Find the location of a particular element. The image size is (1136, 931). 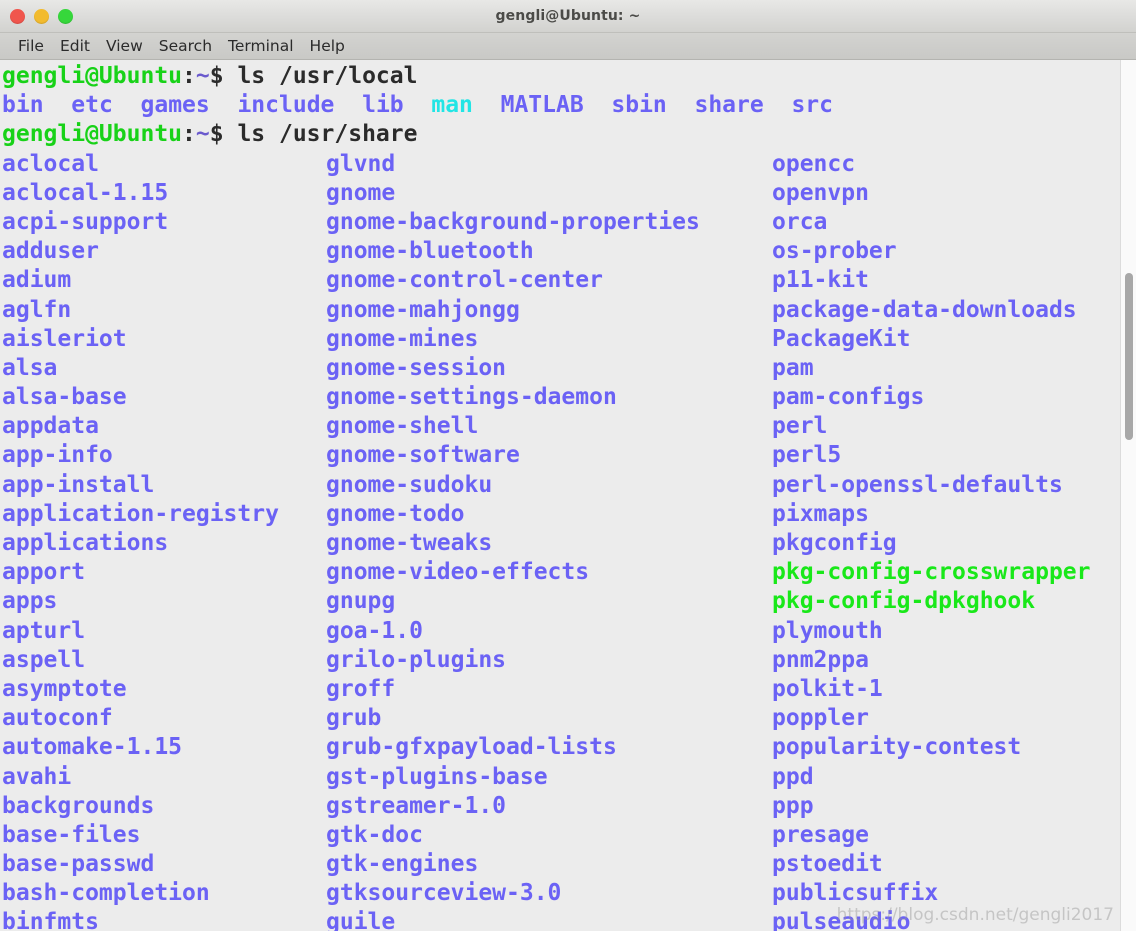

ls-entry: gnome is located at coordinates (361, 192).